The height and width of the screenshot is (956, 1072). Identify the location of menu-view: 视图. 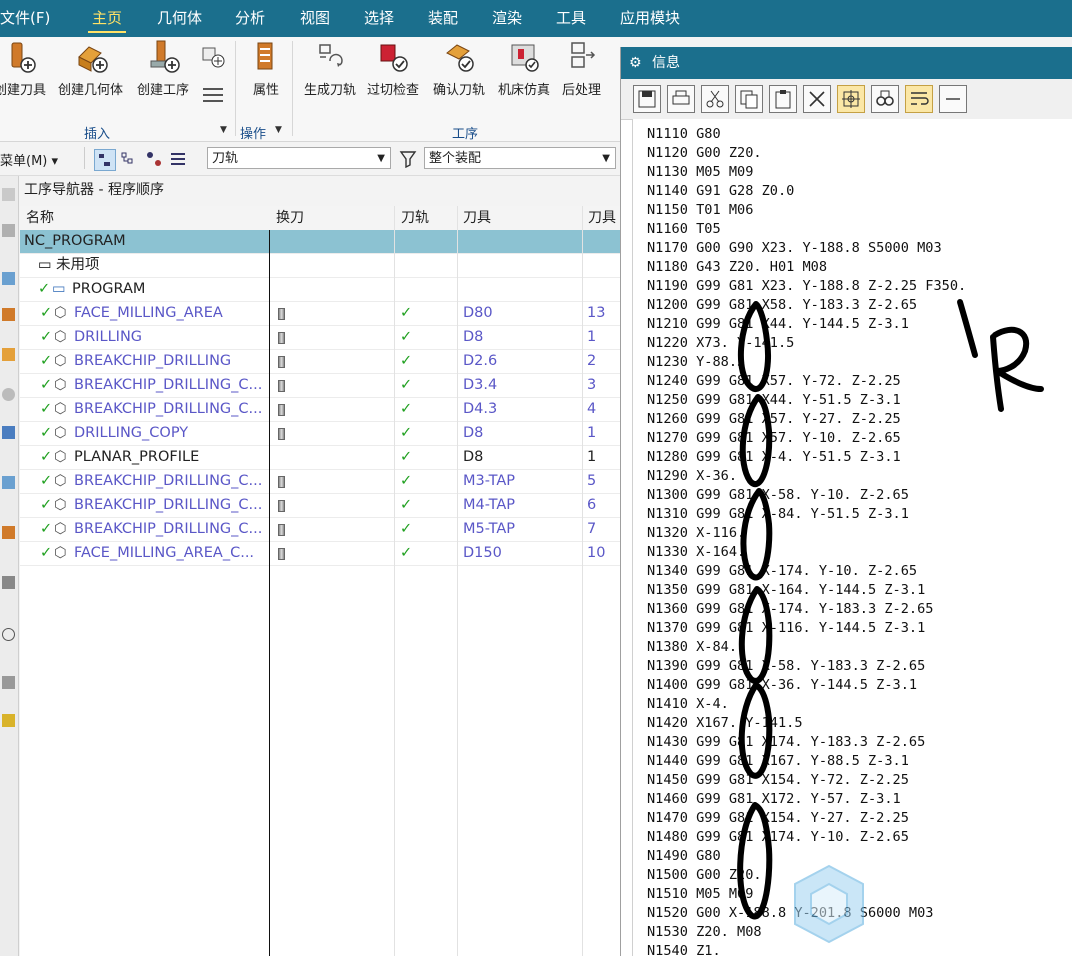
(315, 18).